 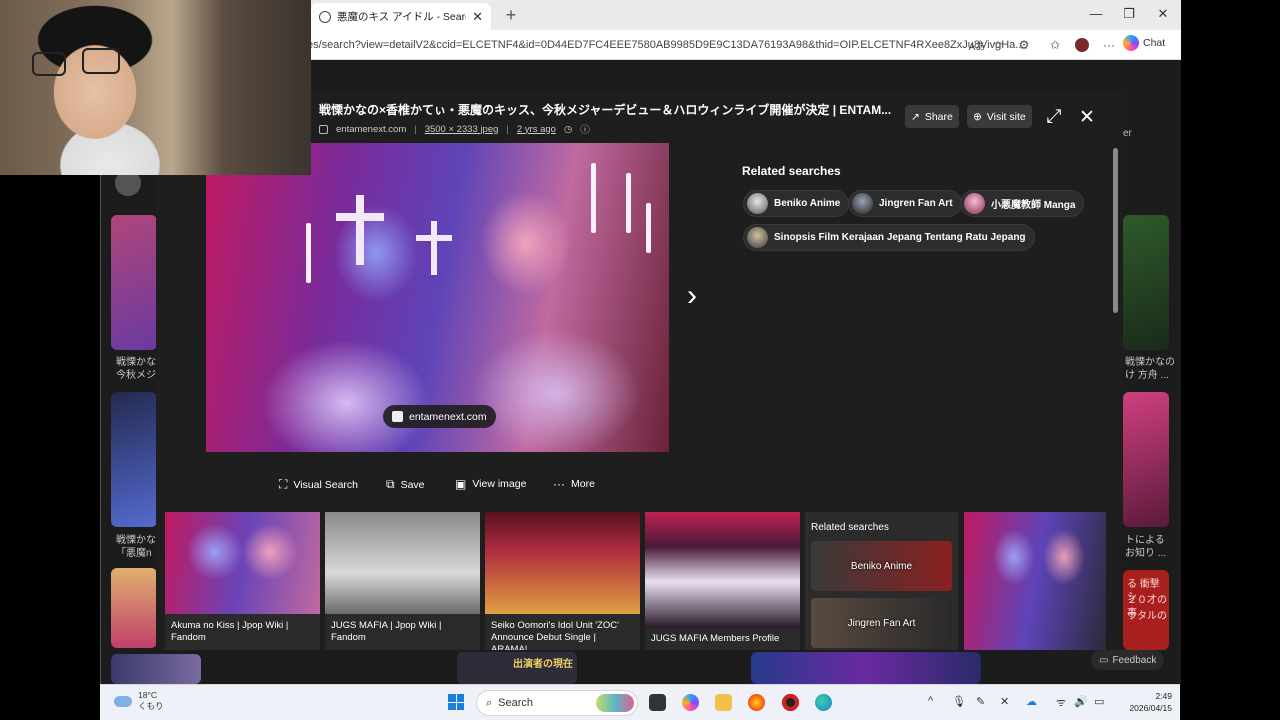 What do you see at coordinates (318, 484) in the screenshot?
I see `visual-search-button: ⛶ Visual Search` at bounding box center [318, 484].